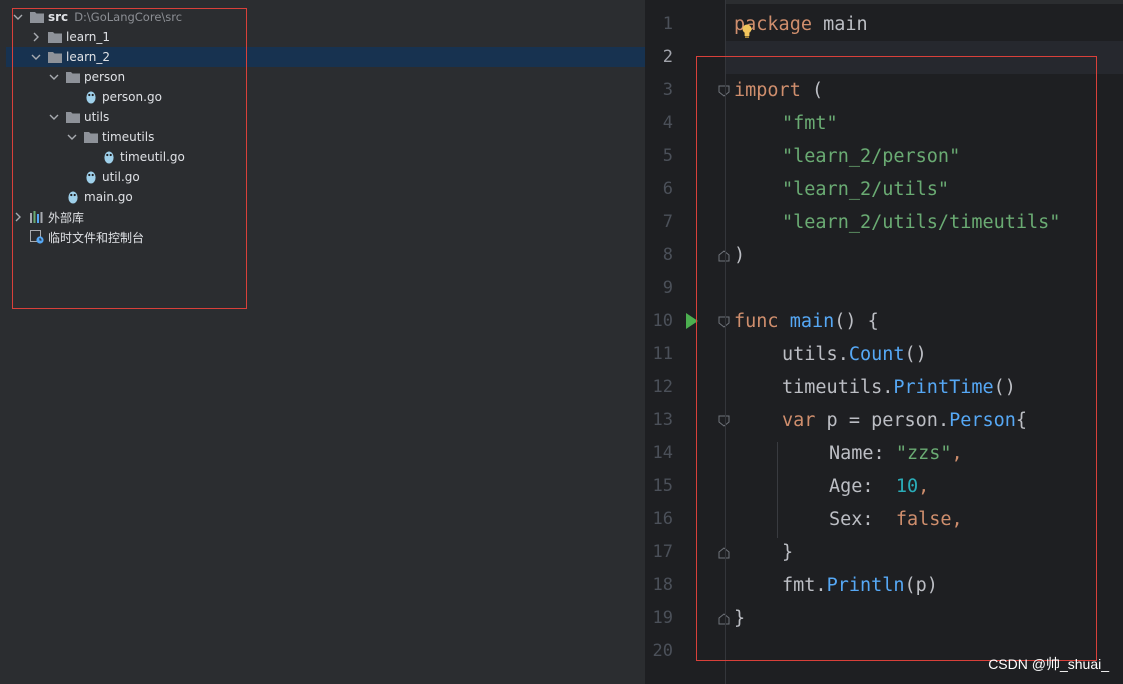  What do you see at coordinates (756, 321) in the screenshot?
I see `code-keyword: func` at bounding box center [756, 321].